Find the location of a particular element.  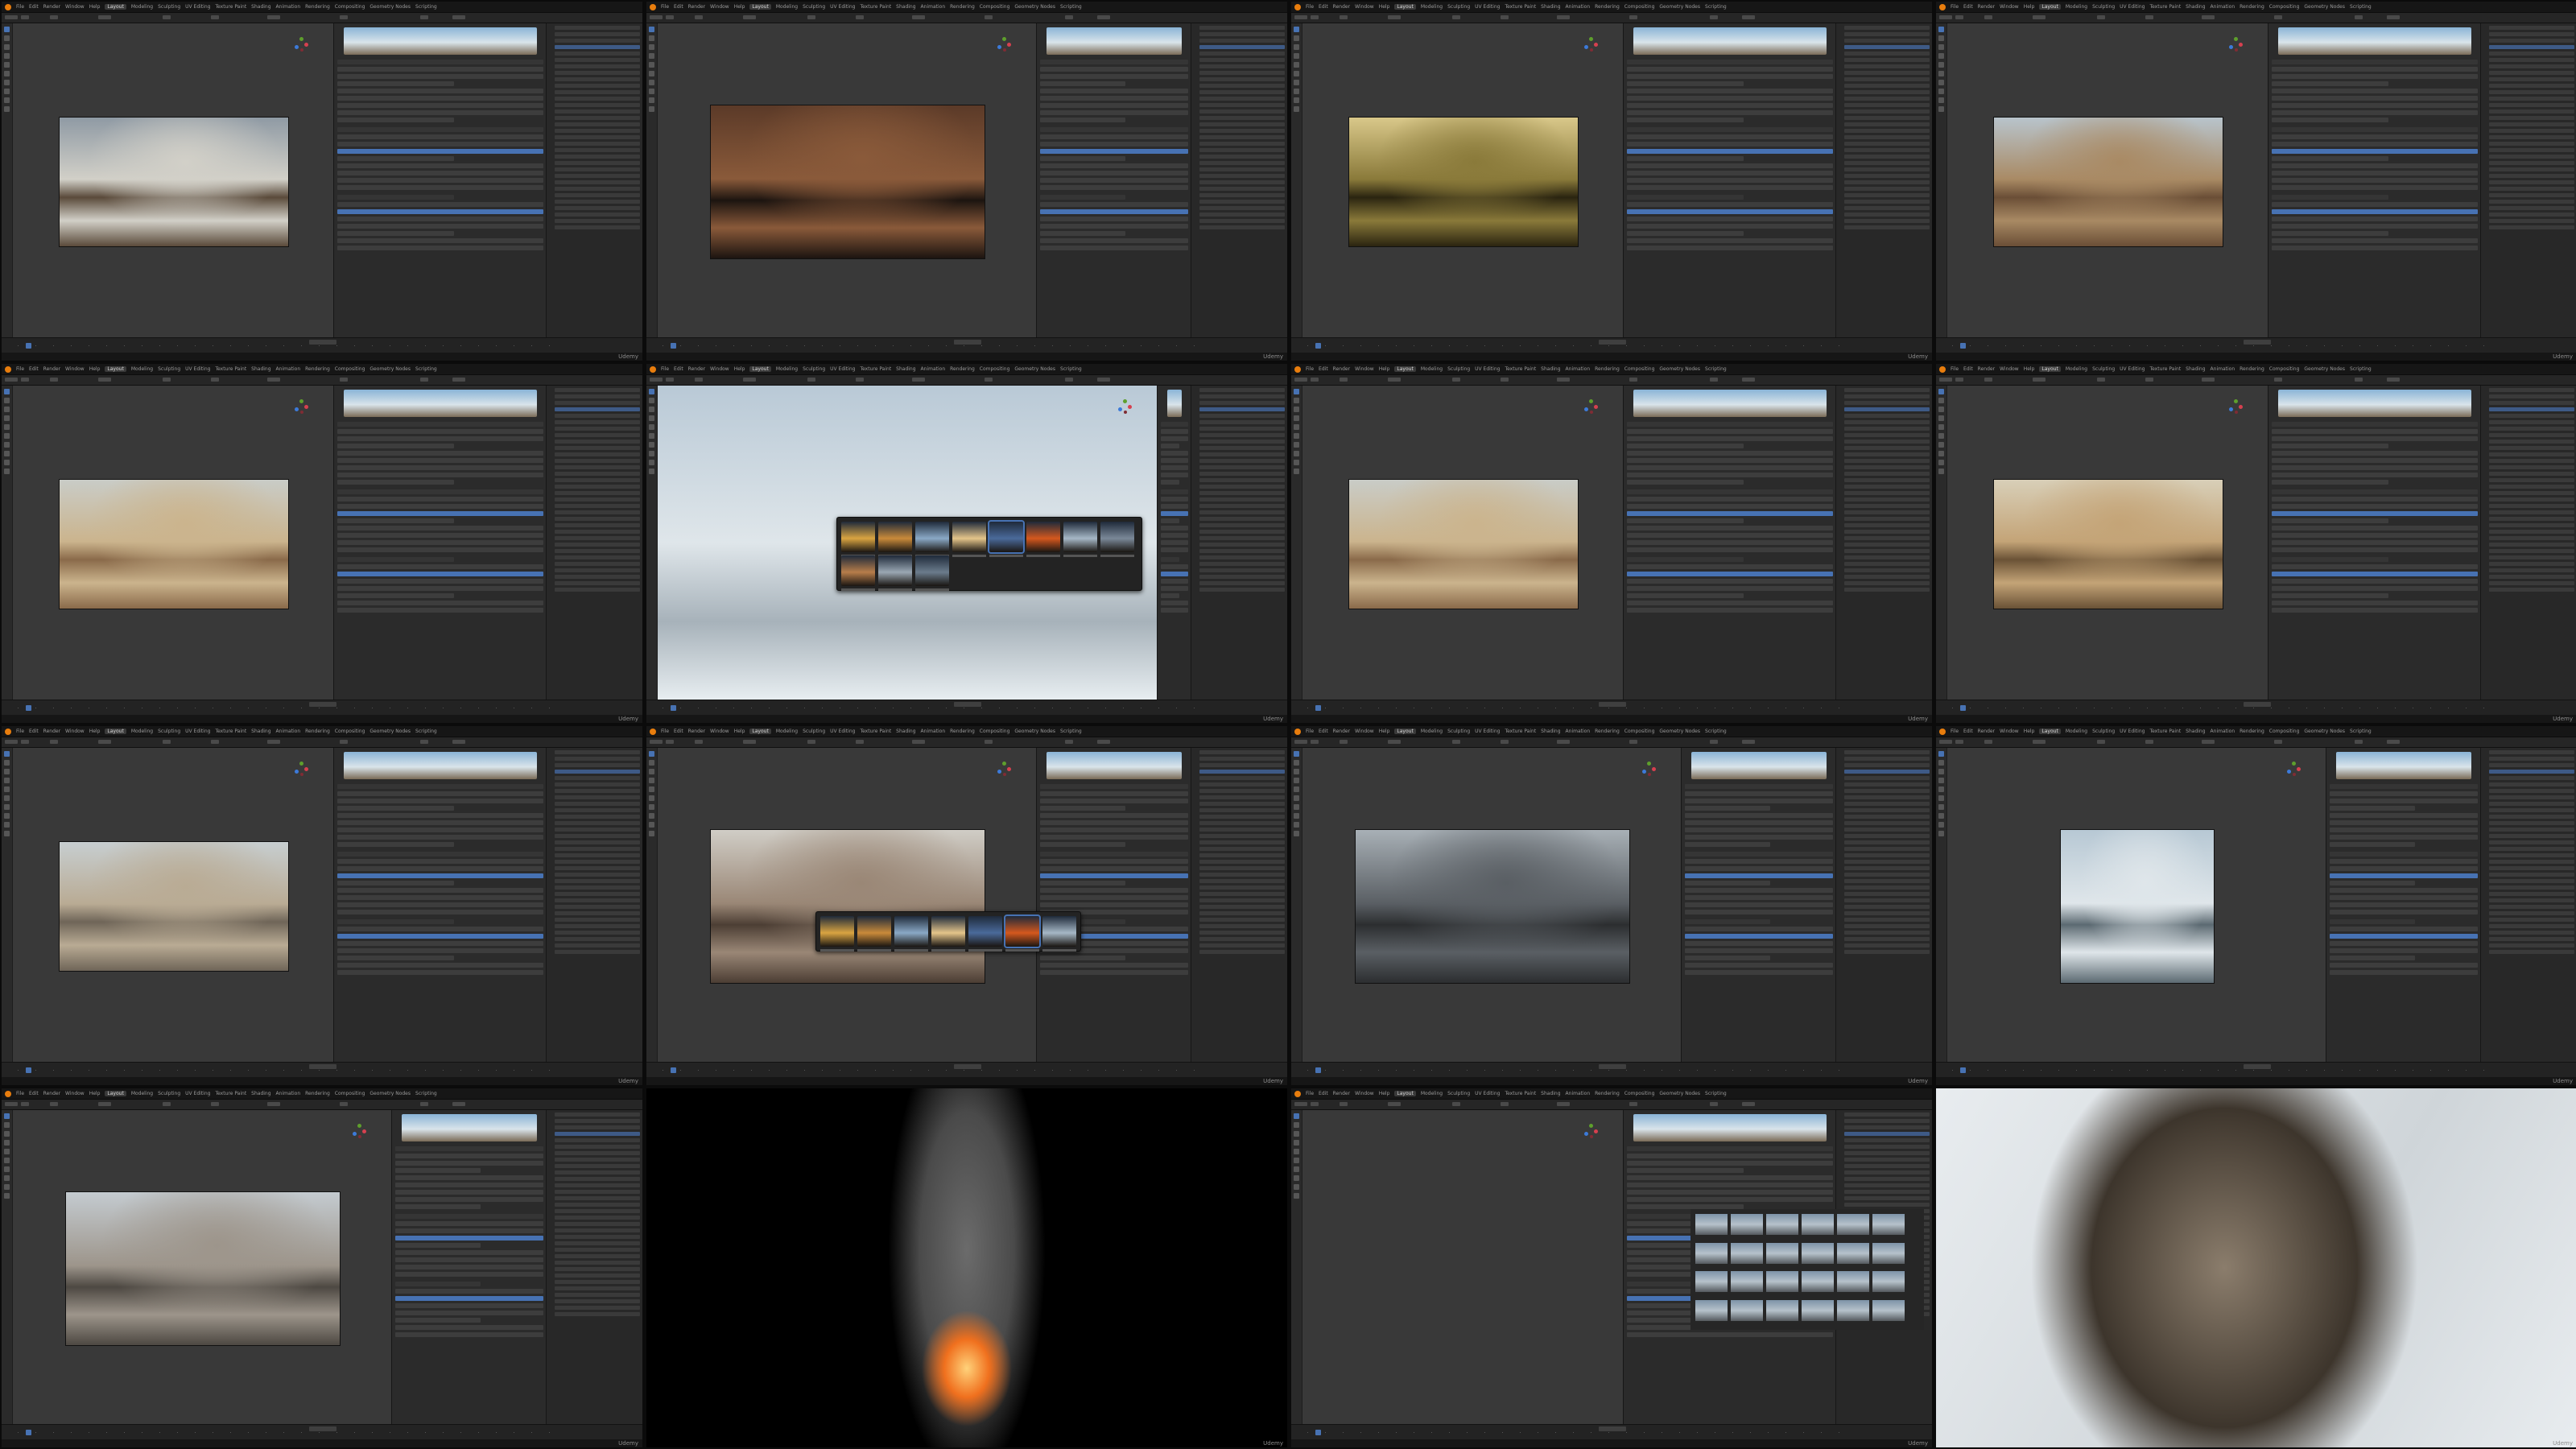

menu-render: Render is located at coordinates (696, 731).